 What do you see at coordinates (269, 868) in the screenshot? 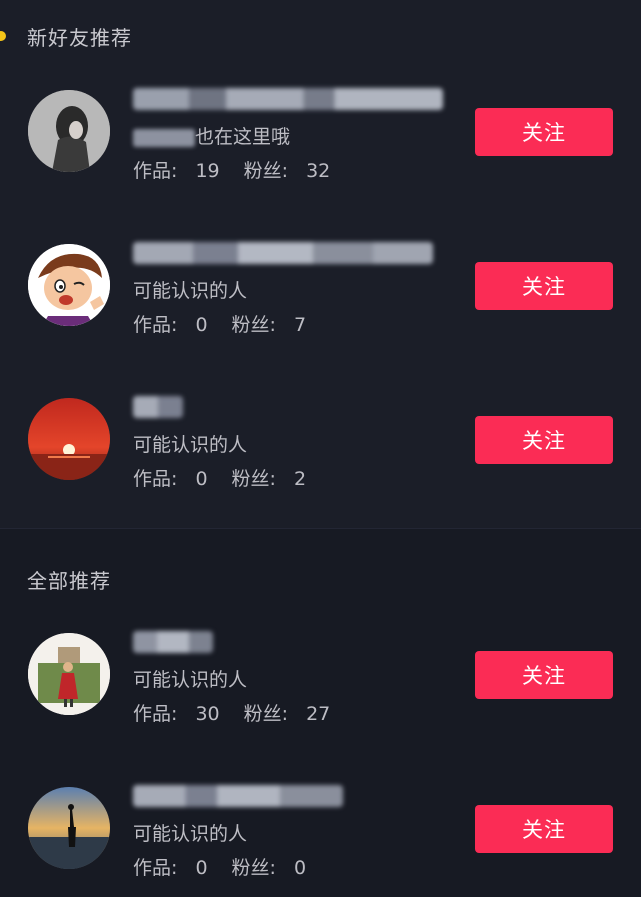
I see `fans-count: 粉丝: 0` at bounding box center [269, 868].